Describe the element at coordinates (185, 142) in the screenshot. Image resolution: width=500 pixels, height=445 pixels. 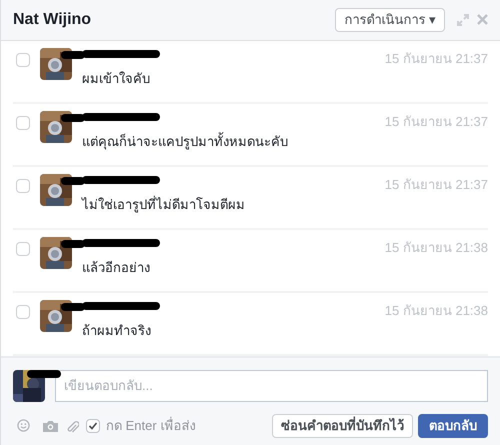
I see `message-text: แต่คุณก็น่าจะแคปรูปมาทั้งหมดนะคับ` at that location.